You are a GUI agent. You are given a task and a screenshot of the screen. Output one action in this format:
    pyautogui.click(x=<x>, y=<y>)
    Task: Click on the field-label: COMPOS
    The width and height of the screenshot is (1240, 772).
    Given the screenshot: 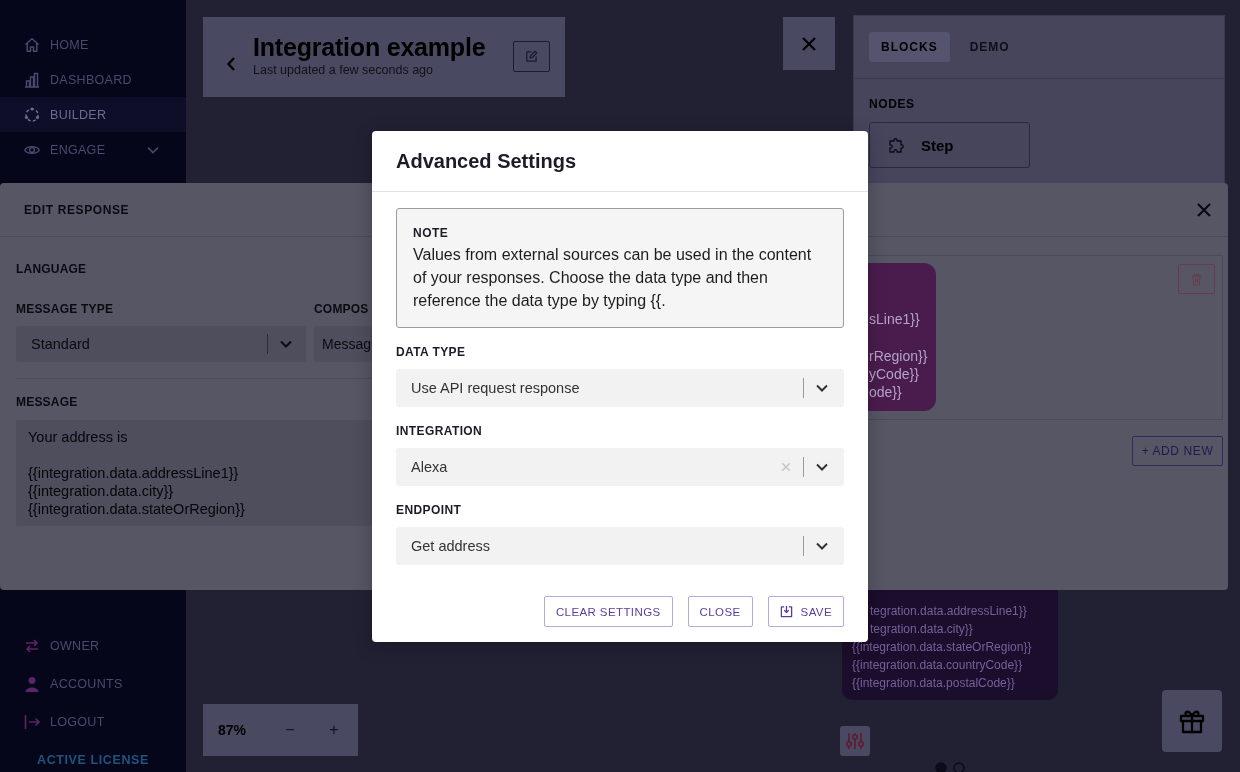 What is the action you would take?
    pyautogui.click(x=342, y=309)
    